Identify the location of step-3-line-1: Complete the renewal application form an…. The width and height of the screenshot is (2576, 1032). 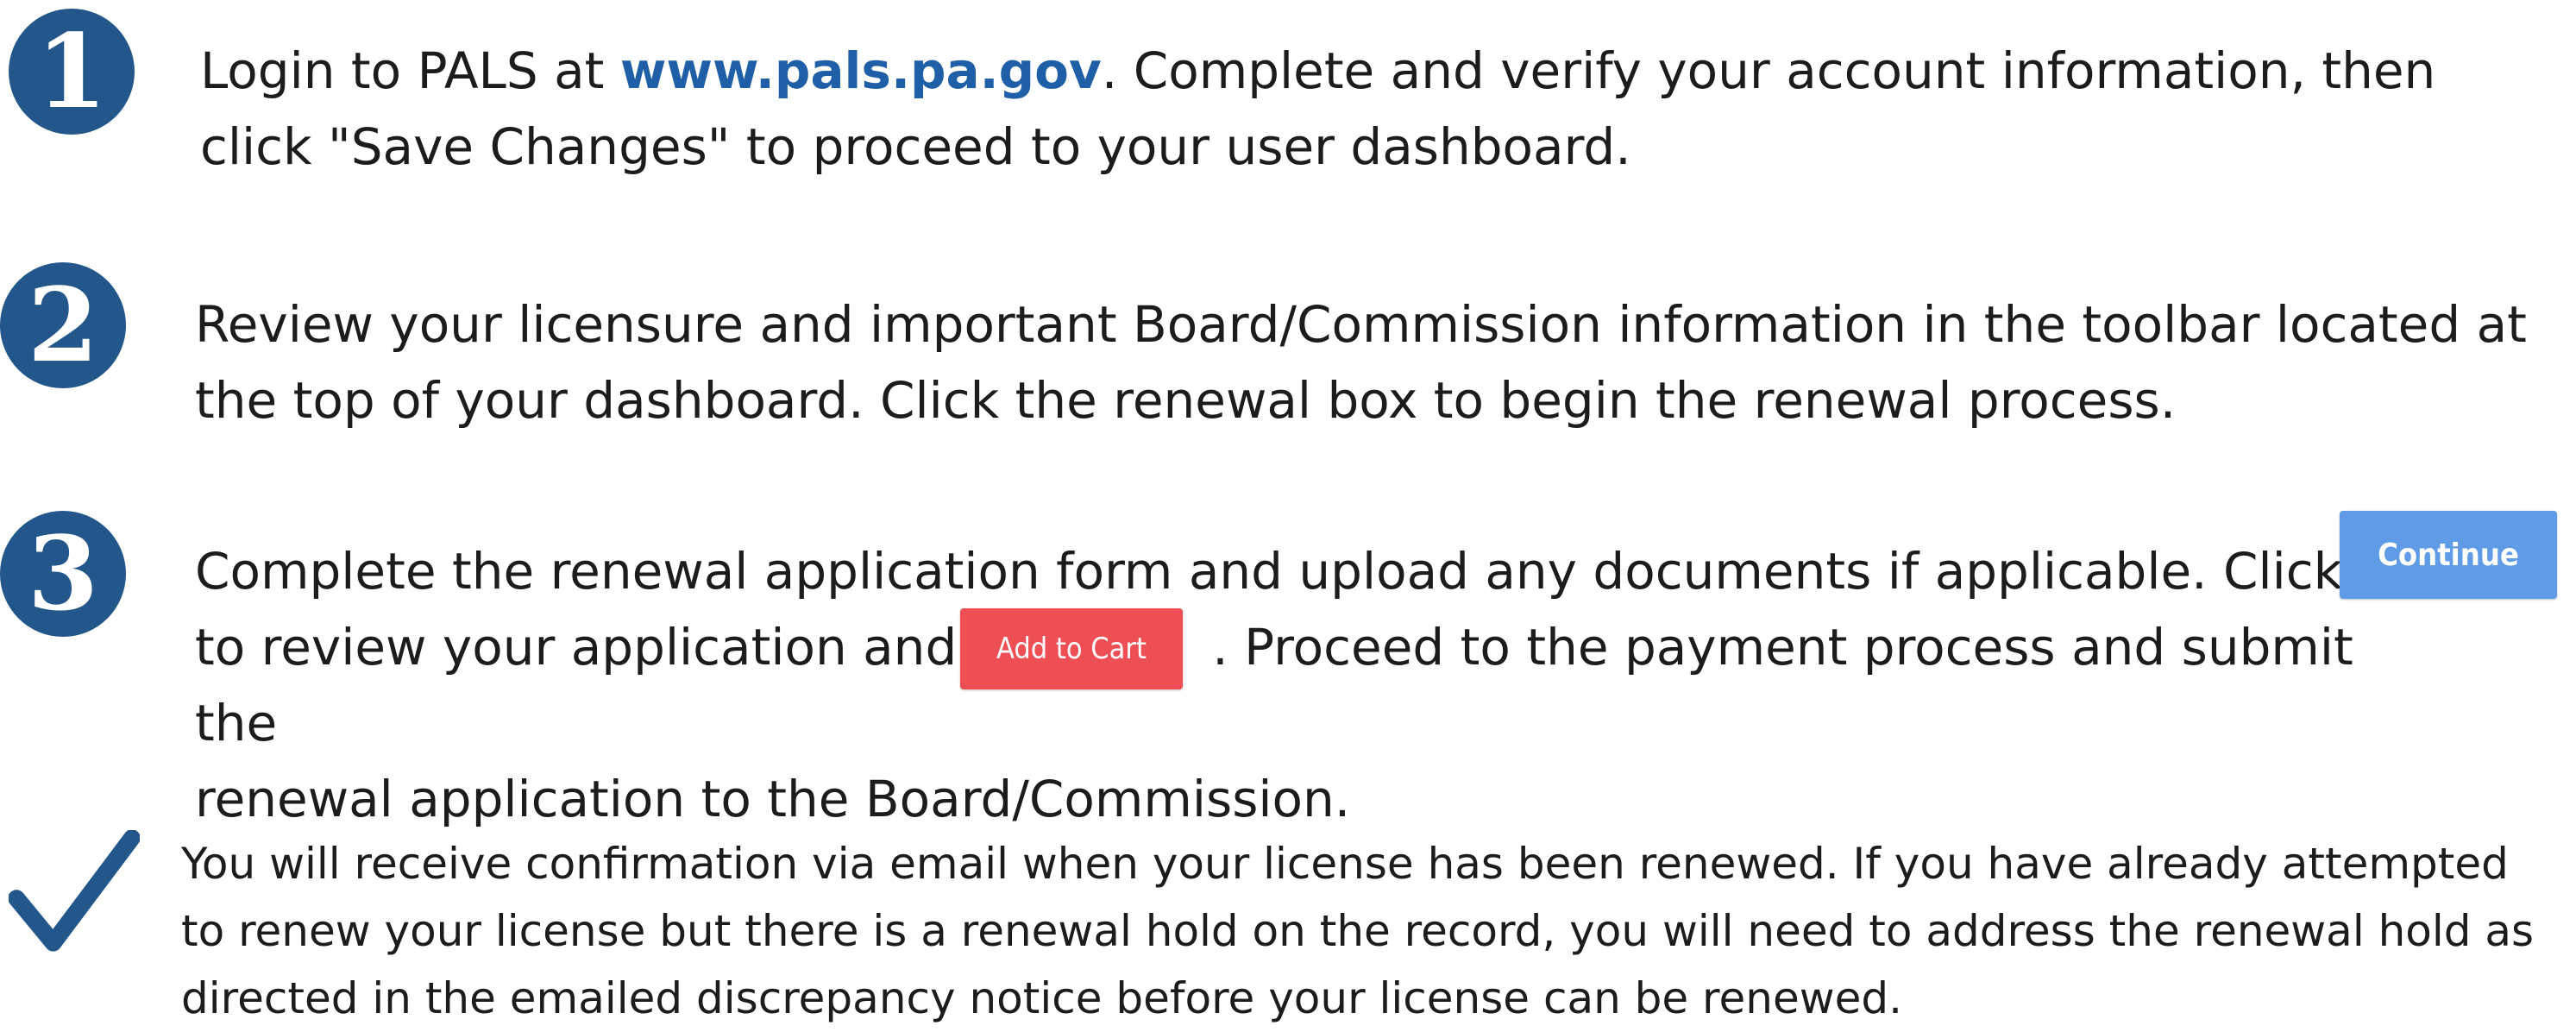
(1269, 571).